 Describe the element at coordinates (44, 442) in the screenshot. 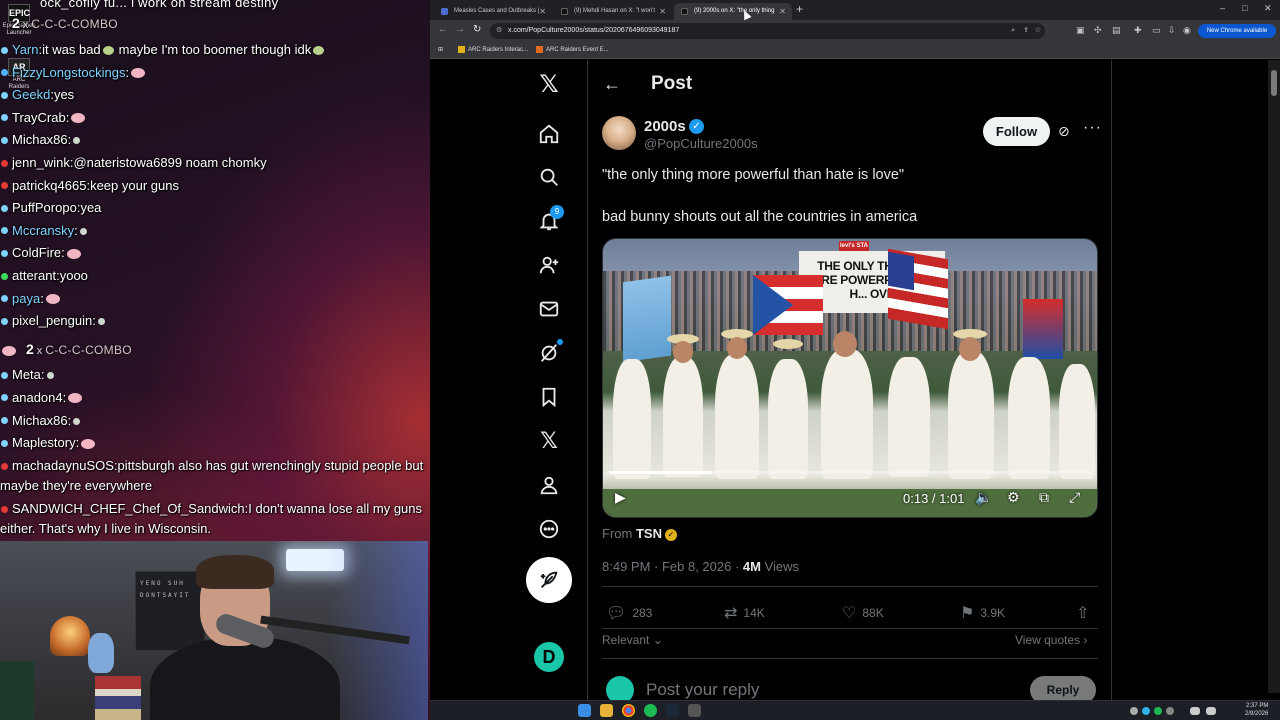

I see `chat-username: Maplestory` at that location.